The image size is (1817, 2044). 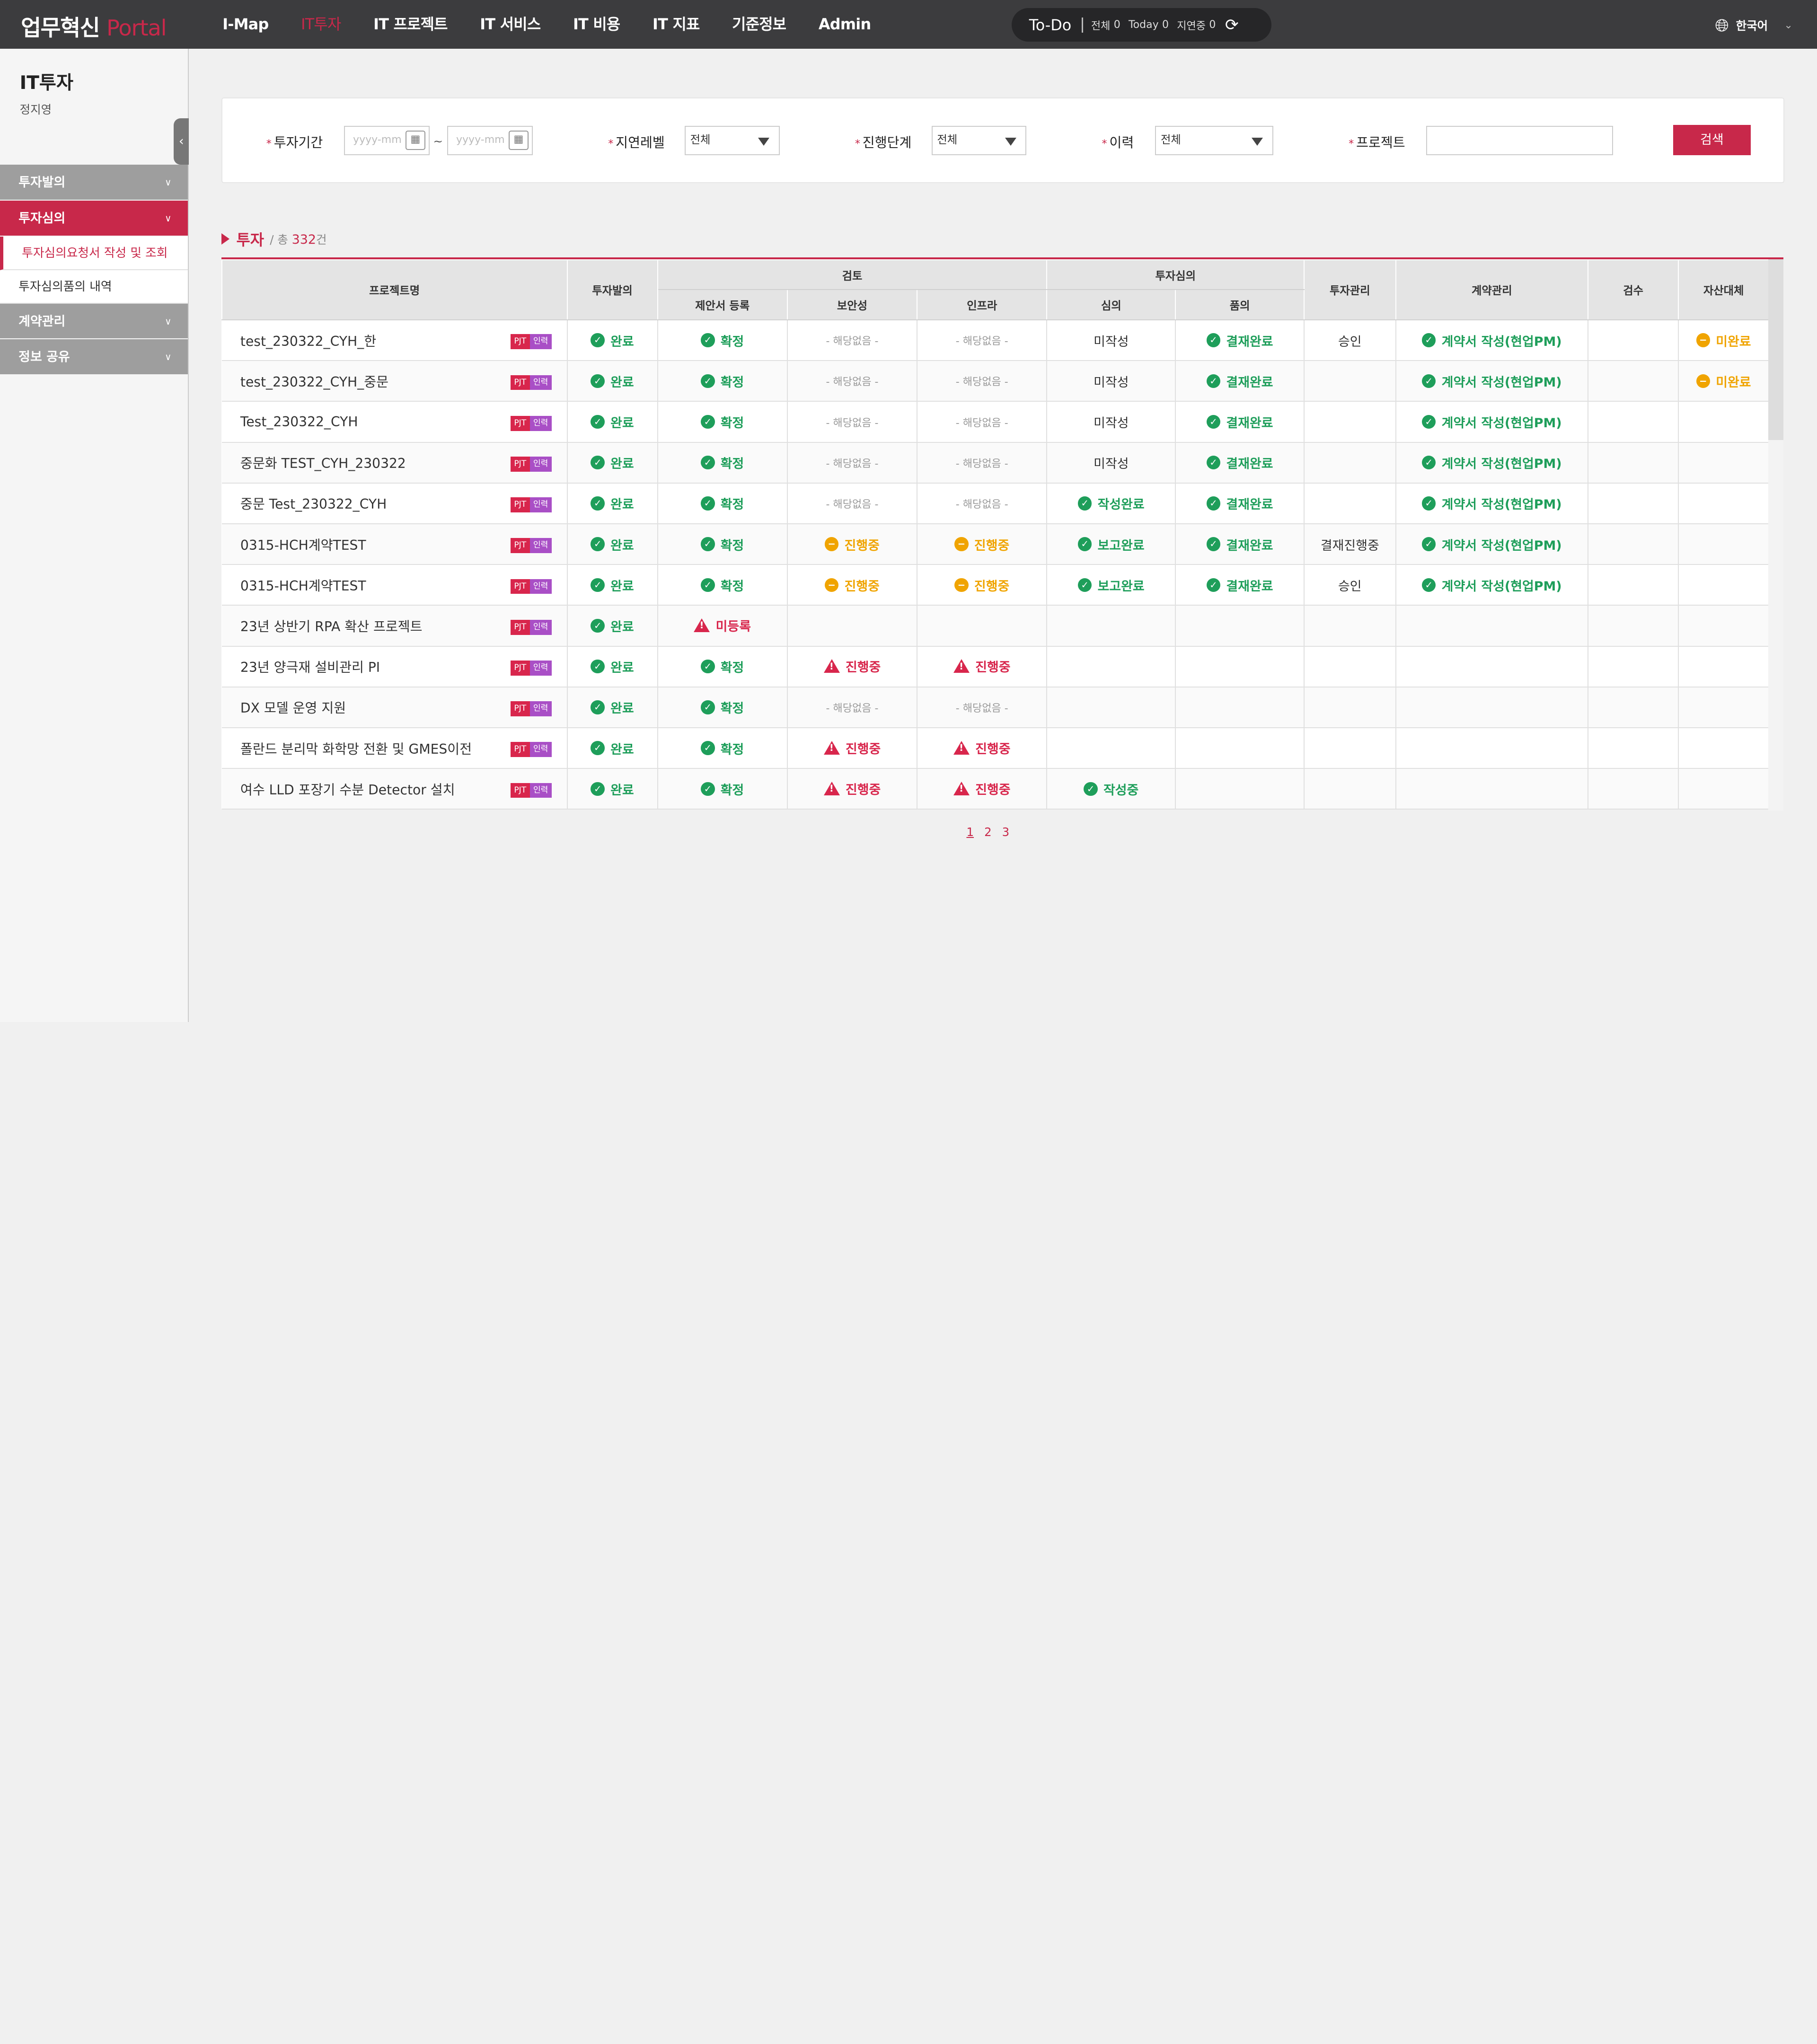 What do you see at coordinates (612, 290) in the screenshot?
I see `col-header-proposal: 투자발의` at bounding box center [612, 290].